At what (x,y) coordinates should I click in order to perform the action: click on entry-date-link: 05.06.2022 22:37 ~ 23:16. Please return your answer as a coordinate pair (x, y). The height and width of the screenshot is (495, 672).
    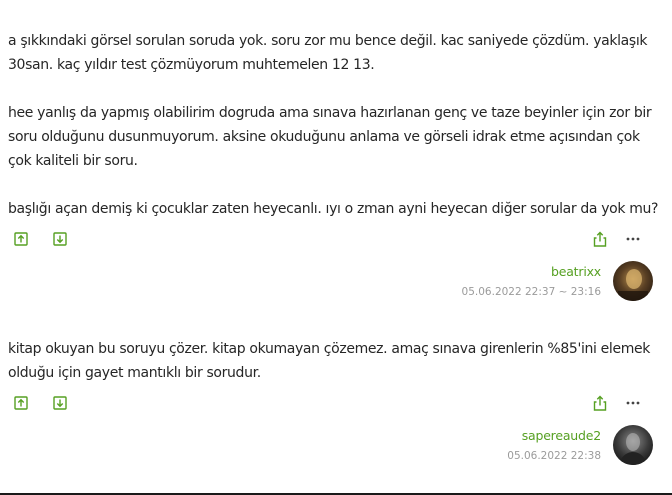
    Looking at the image, I should click on (531, 292).